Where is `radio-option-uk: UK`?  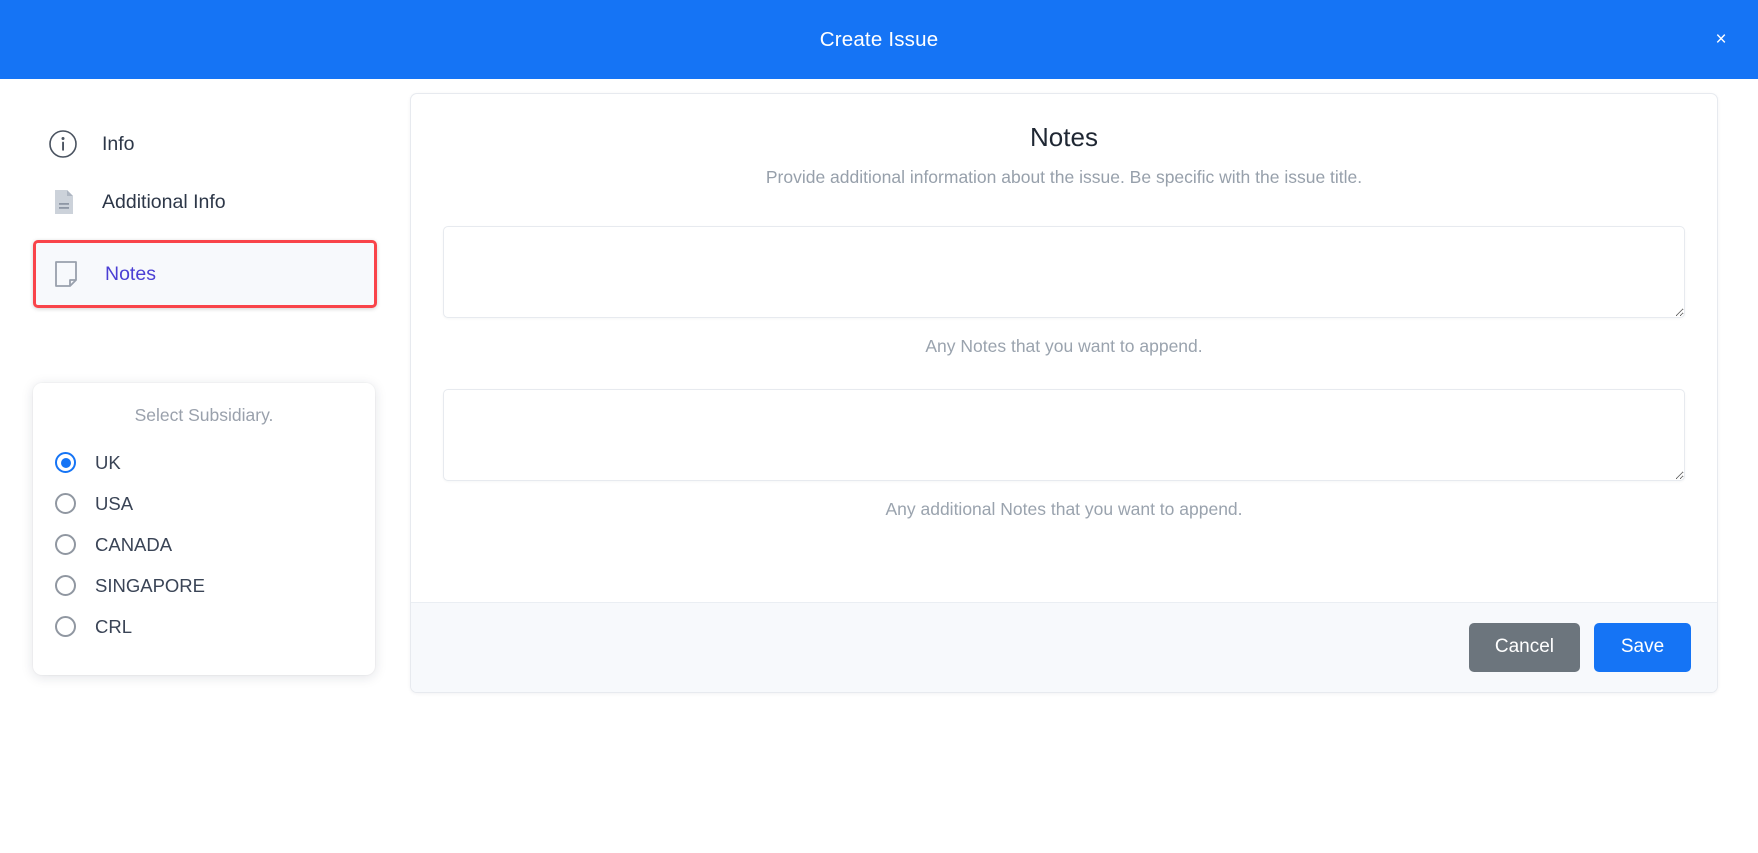 radio-option-uk: UK is located at coordinates (204, 462).